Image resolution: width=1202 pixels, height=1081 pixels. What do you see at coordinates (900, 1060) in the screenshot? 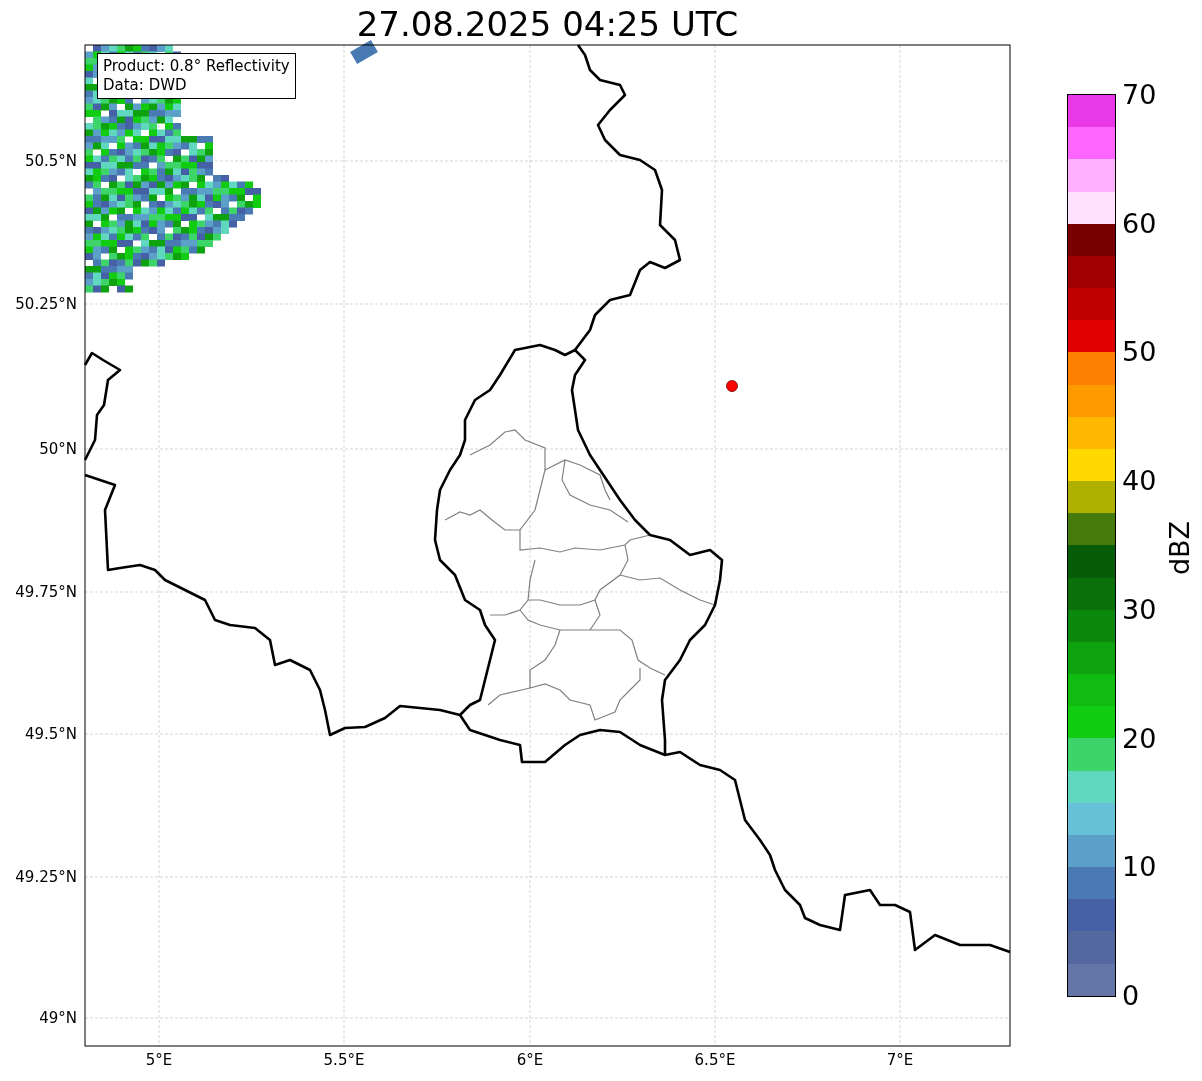
I see `longitude-label: 7°E` at bounding box center [900, 1060].